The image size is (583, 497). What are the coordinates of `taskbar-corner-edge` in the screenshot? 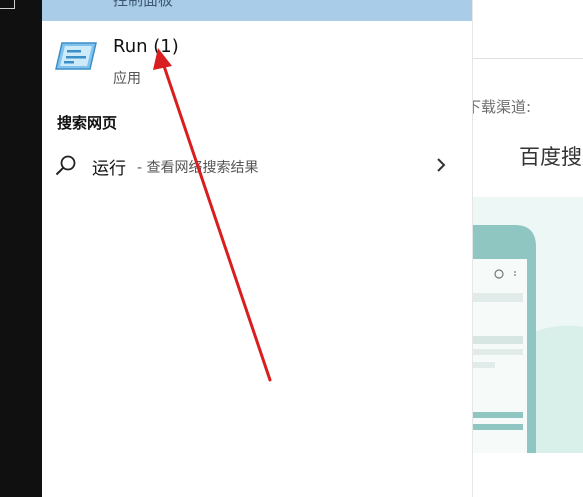 It's located at (7, 4).